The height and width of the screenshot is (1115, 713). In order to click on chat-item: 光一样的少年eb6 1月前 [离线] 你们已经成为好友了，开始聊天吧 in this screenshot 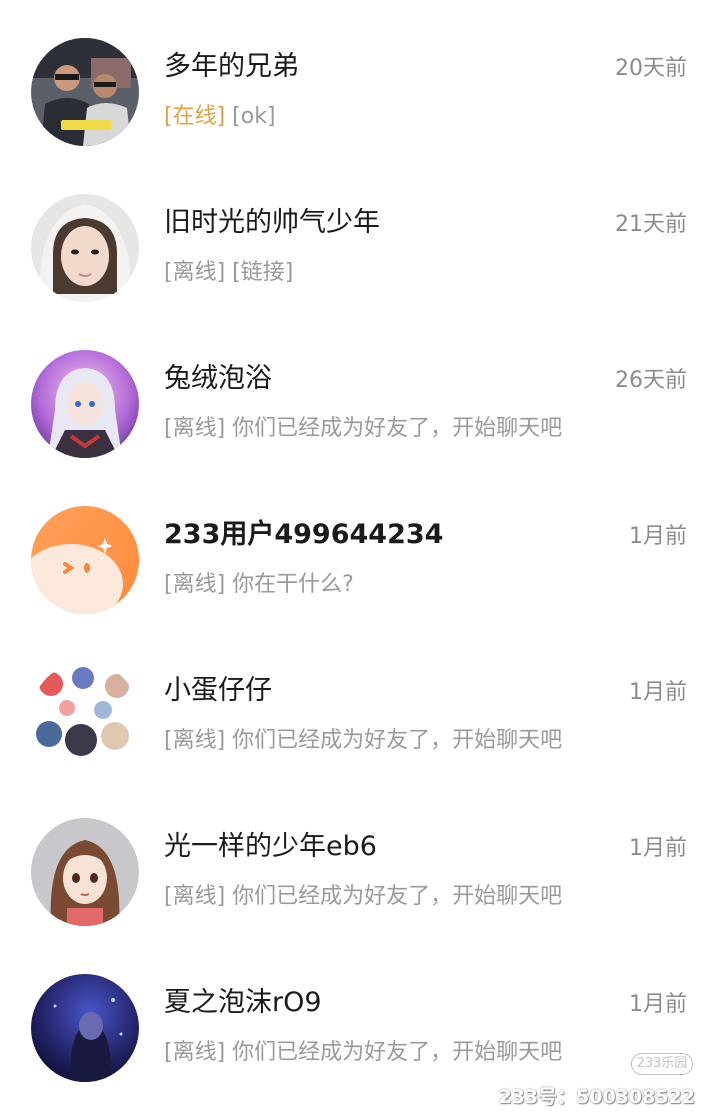, I will do `click(356, 855)`.